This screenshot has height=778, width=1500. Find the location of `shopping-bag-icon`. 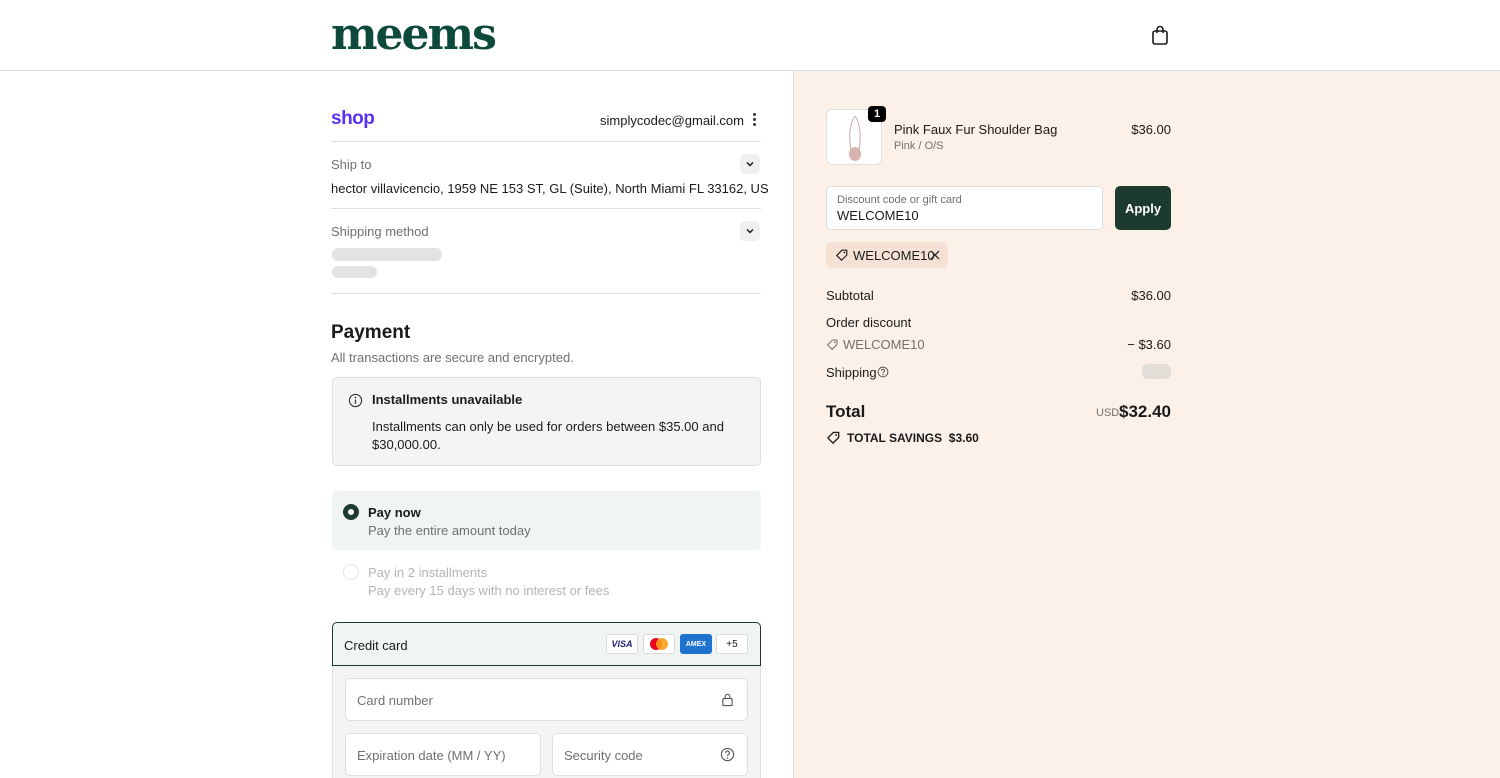

shopping-bag-icon is located at coordinates (1160, 35).